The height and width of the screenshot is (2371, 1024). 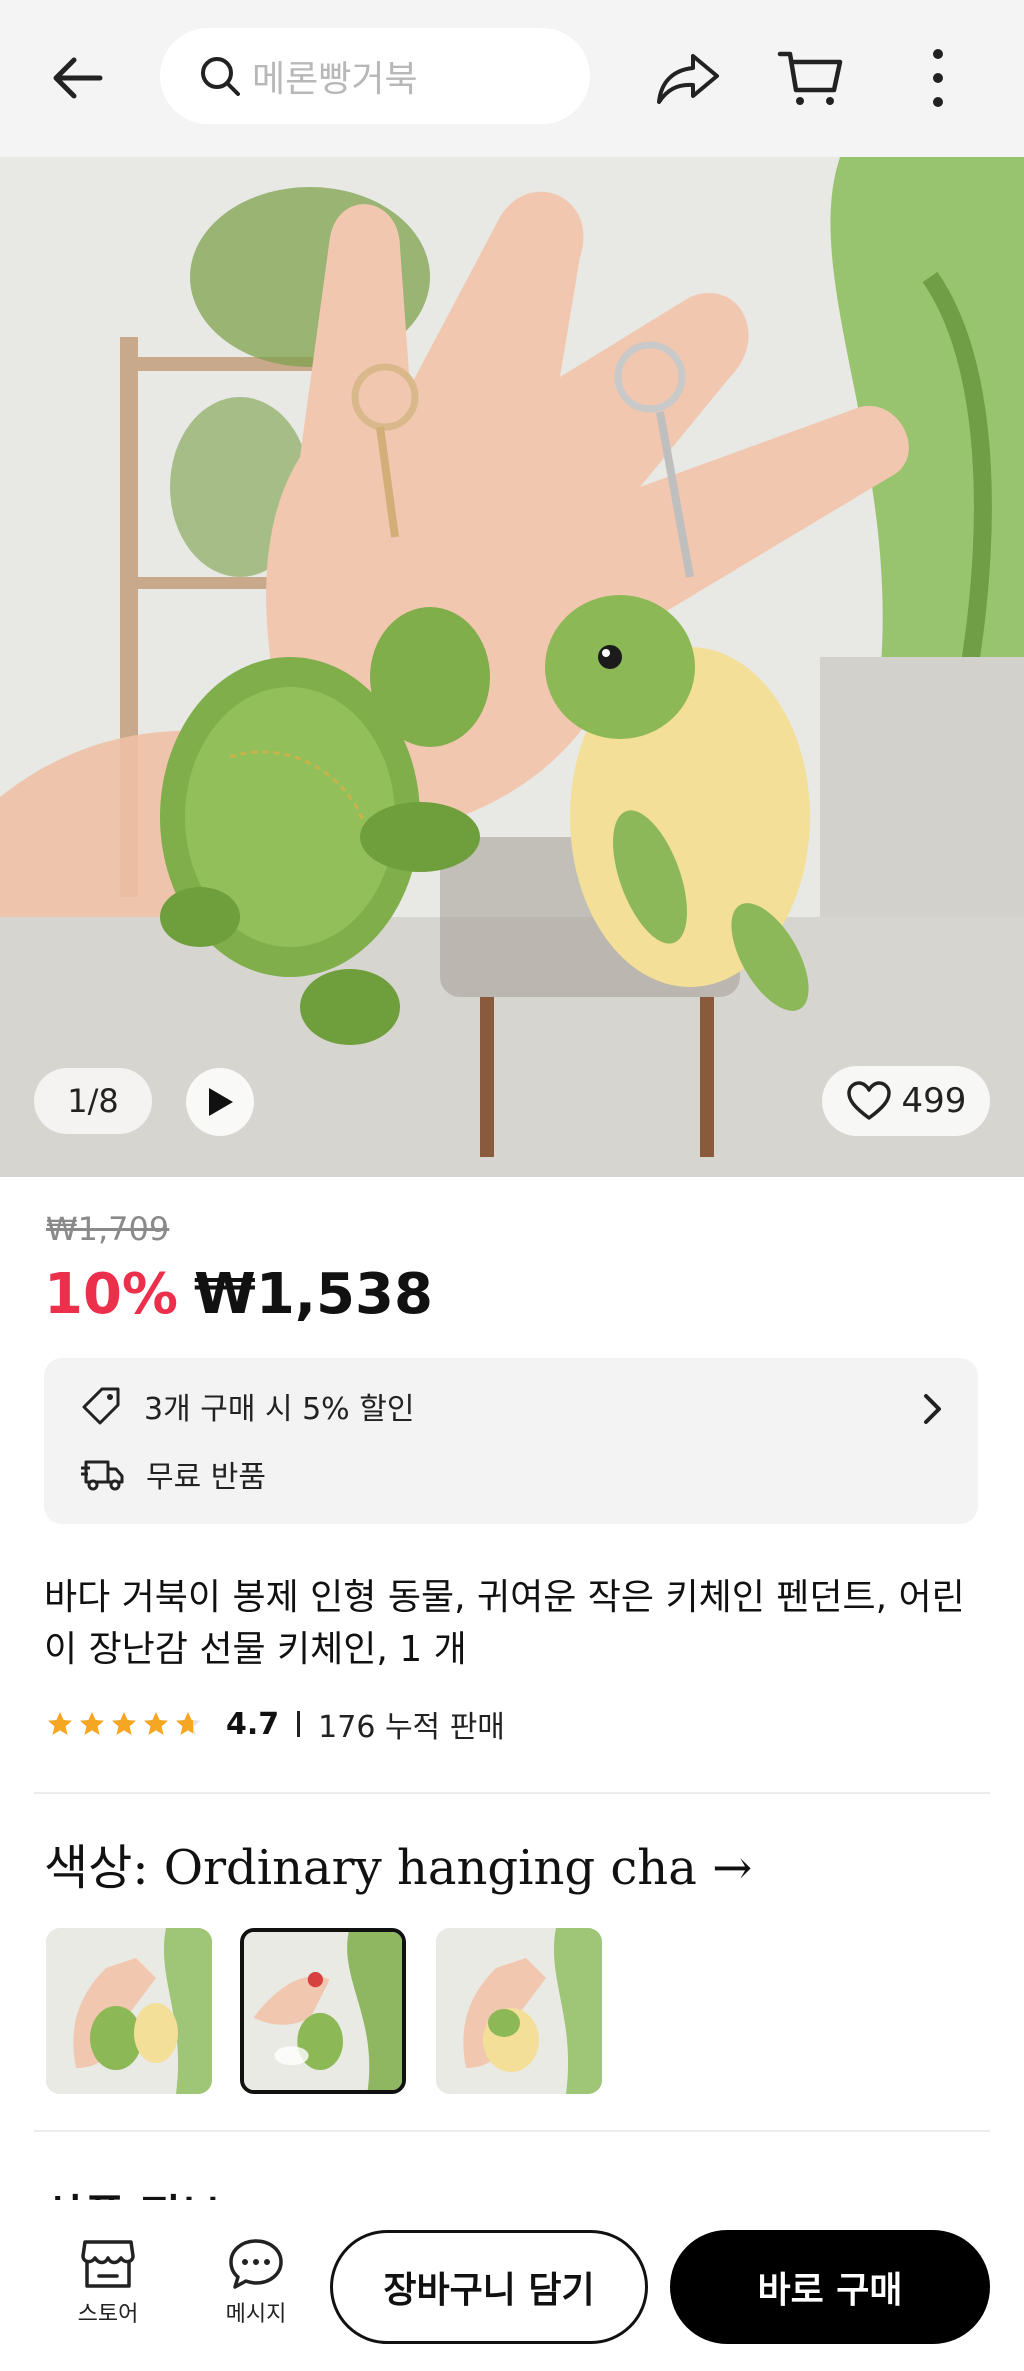 I want to click on image-pager: 1/8, so click(x=93, y=1101).